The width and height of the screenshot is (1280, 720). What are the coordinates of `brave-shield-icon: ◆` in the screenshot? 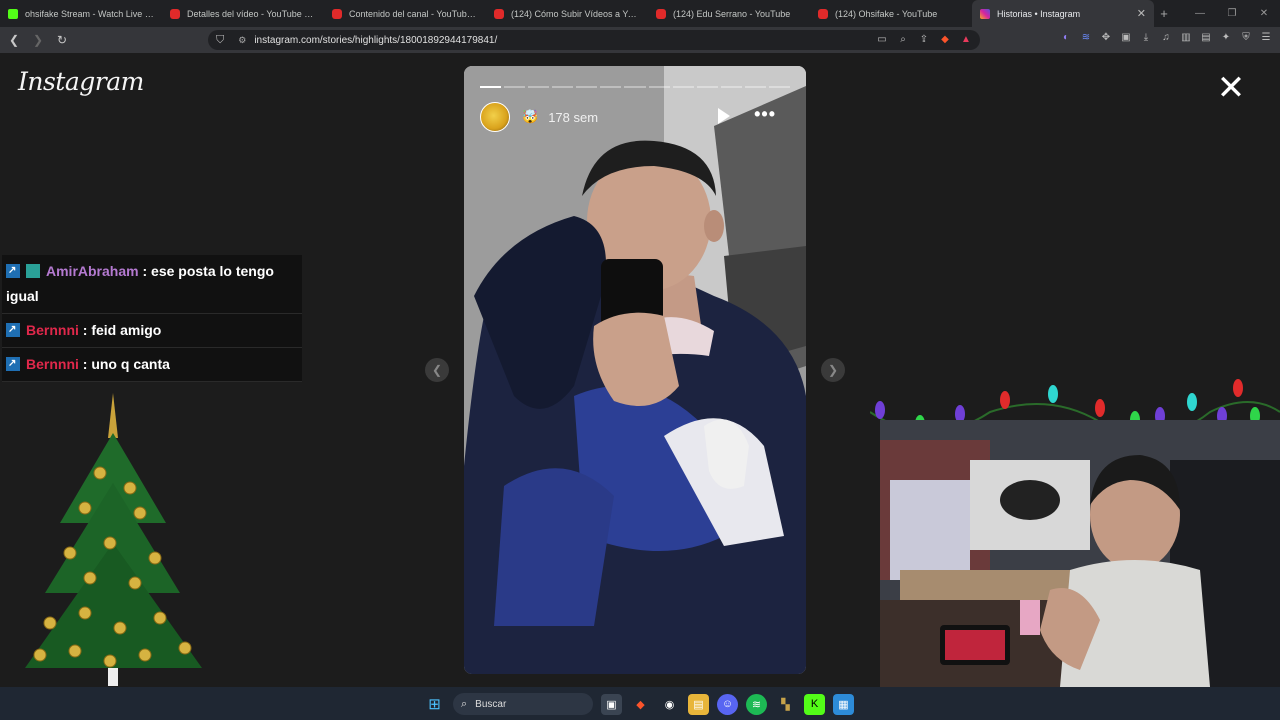 It's located at (945, 40).